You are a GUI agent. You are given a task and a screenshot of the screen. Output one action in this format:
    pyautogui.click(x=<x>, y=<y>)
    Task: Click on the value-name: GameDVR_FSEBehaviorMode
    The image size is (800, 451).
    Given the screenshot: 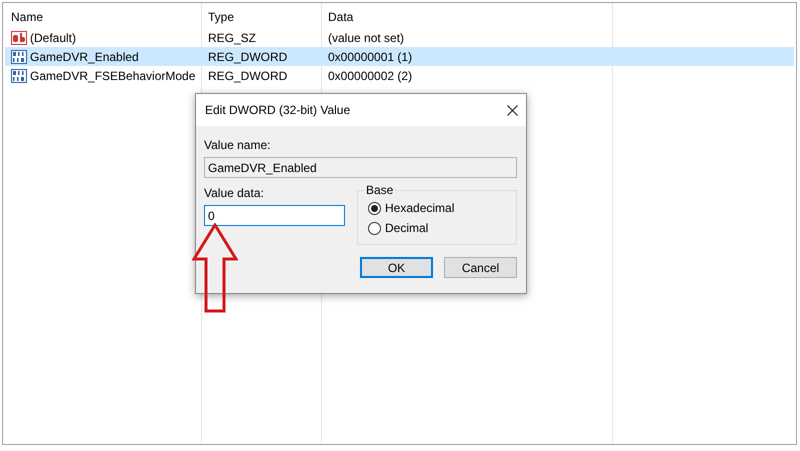 What is the action you would take?
    pyautogui.click(x=113, y=76)
    